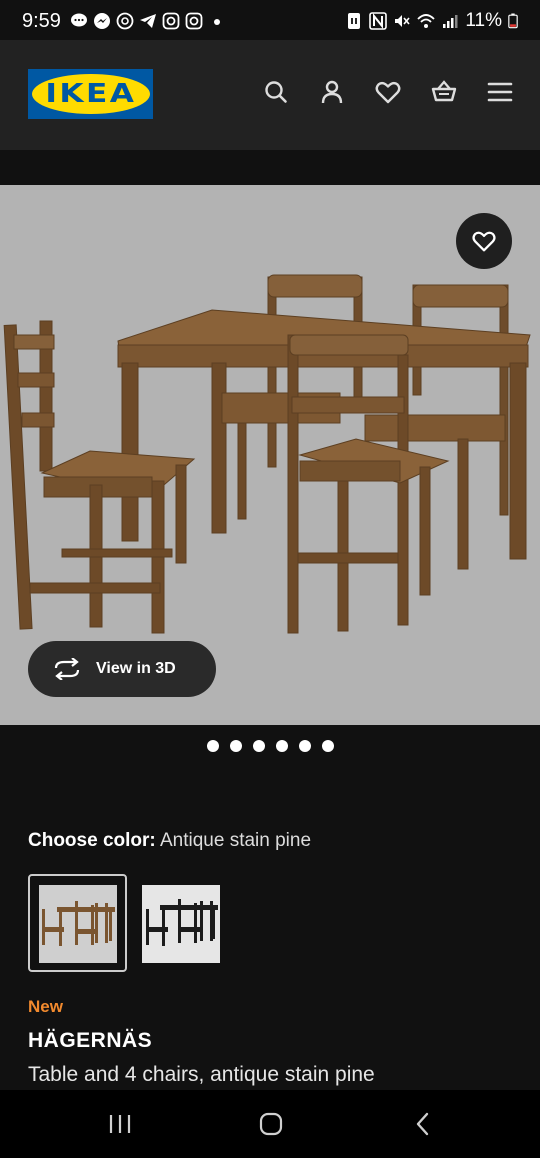 This screenshot has width=540, height=1158. I want to click on battery-percent: 11%, so click(483, 20).